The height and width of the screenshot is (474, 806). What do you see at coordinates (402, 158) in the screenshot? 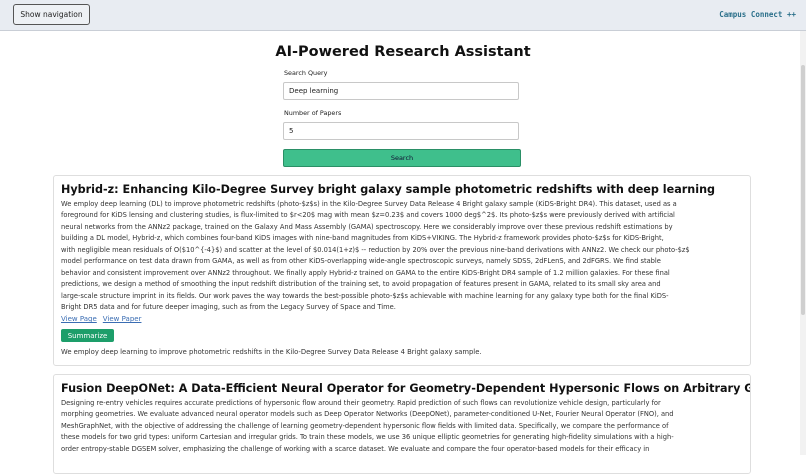
I see `search-button: Search` at bounding box center [402, 158].